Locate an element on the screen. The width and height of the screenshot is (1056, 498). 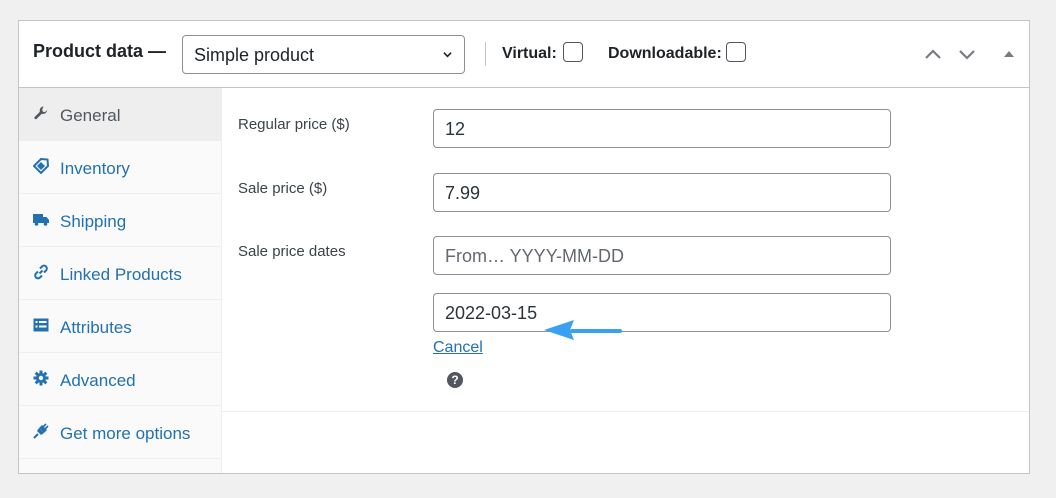
regular-price-input: 12 is located at coordinates (662, 128).